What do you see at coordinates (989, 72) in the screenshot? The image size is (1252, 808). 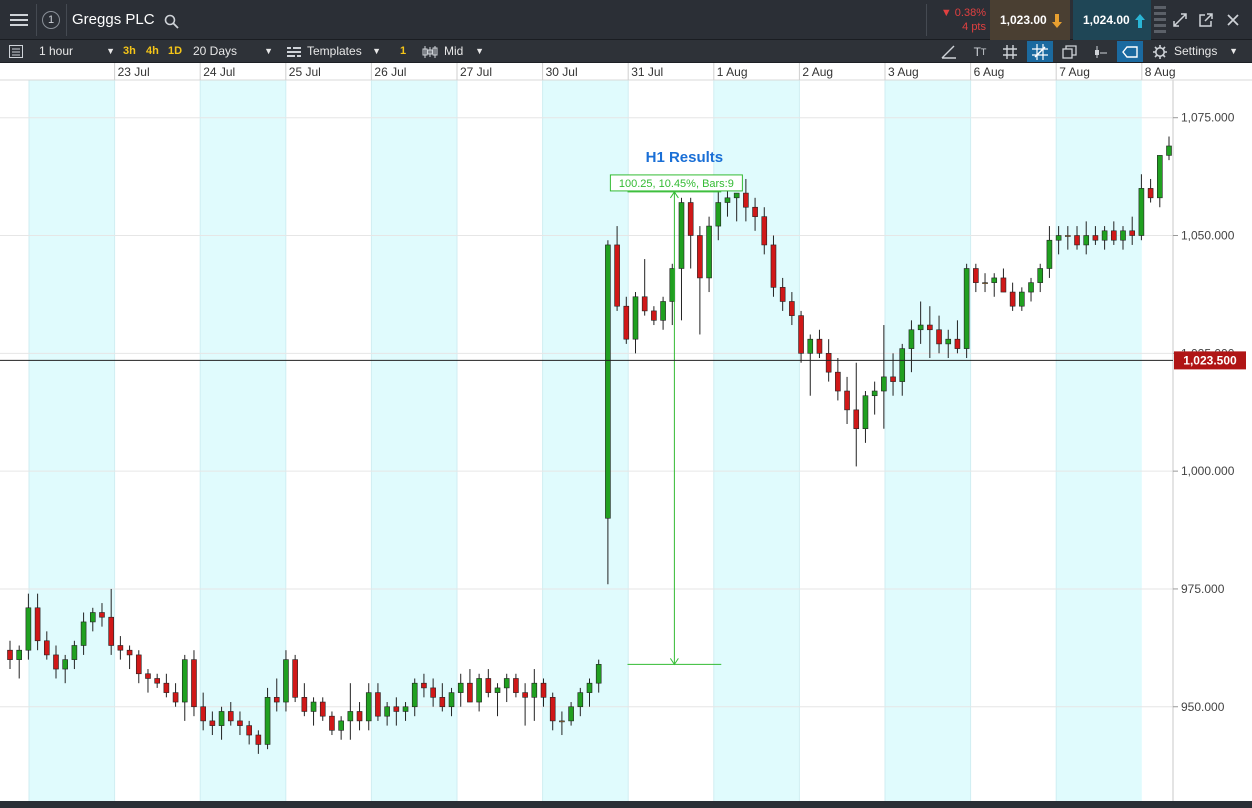 I see `x-tick-label: 6 Aug` at bounding box center [989, 72].